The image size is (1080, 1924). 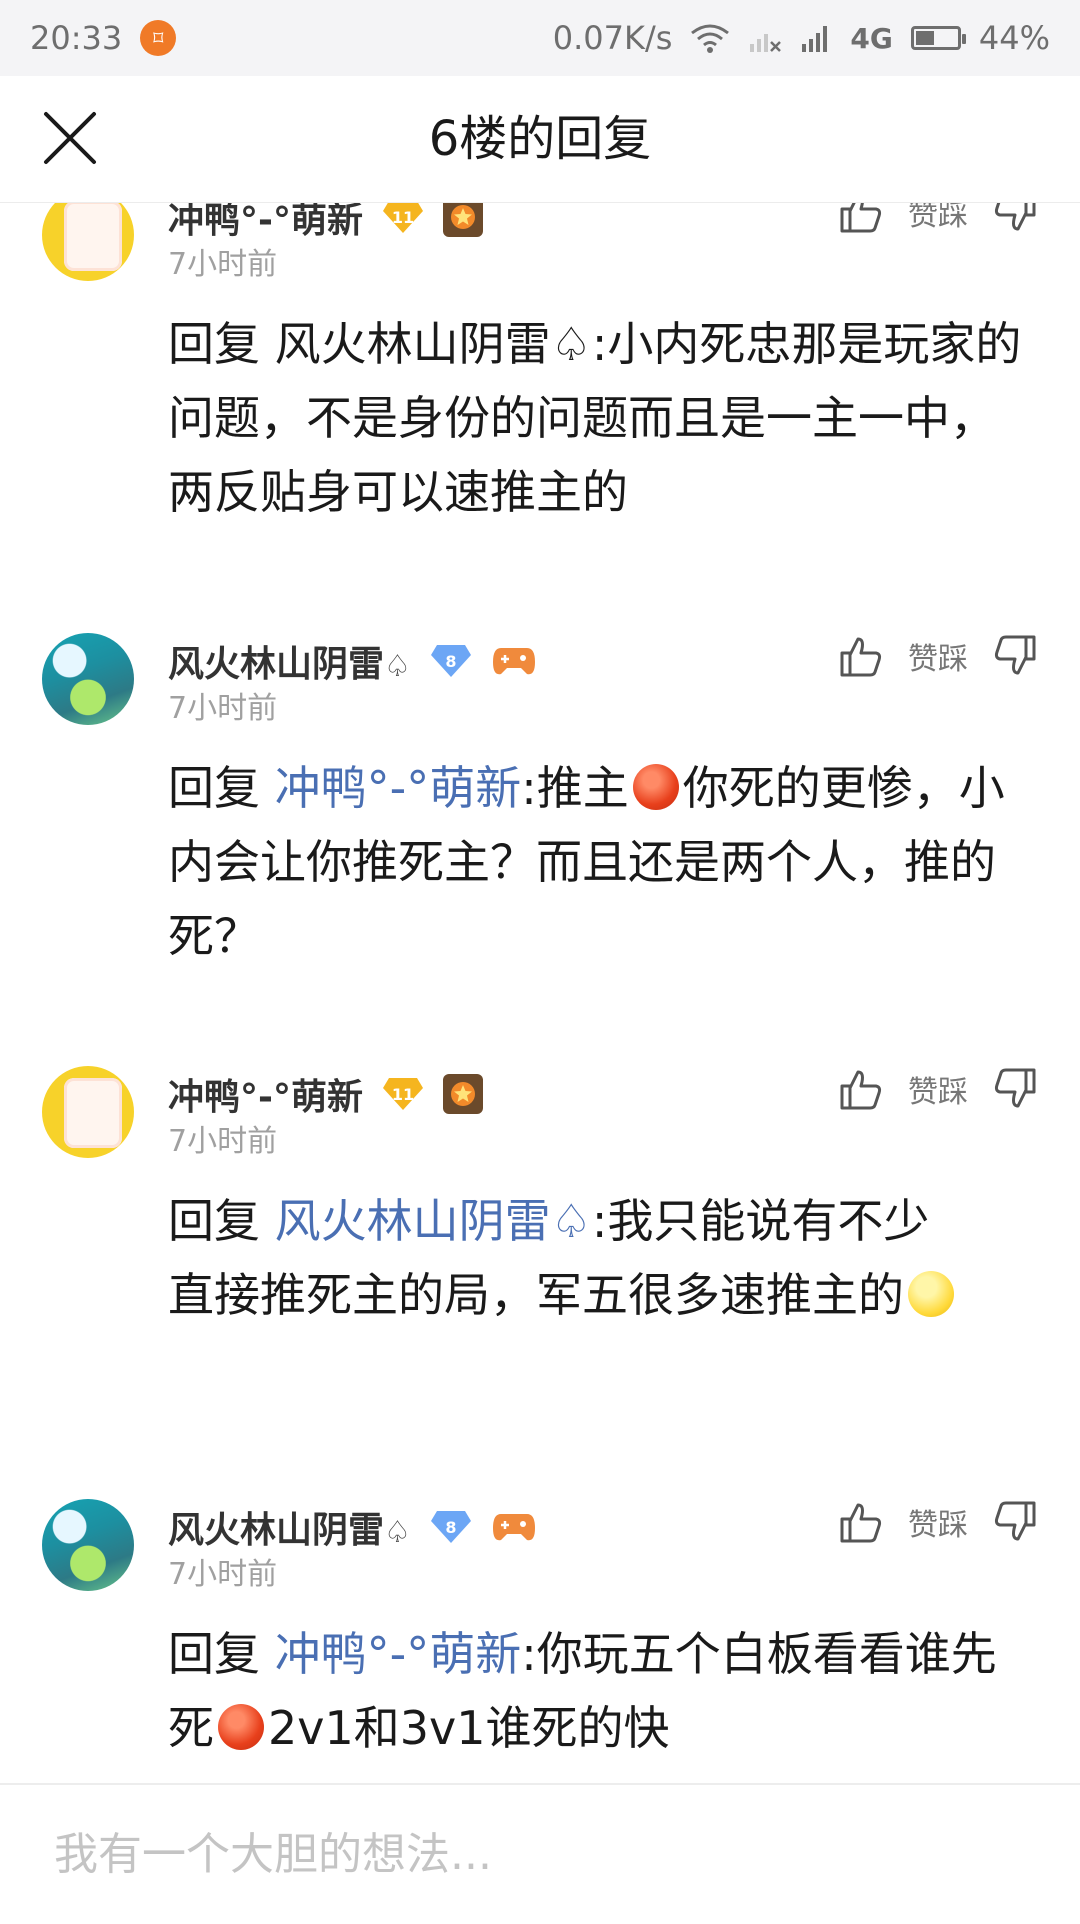 I want to click on mention-link: 风火林山阴雷♤, so click(x=433, y=1221).